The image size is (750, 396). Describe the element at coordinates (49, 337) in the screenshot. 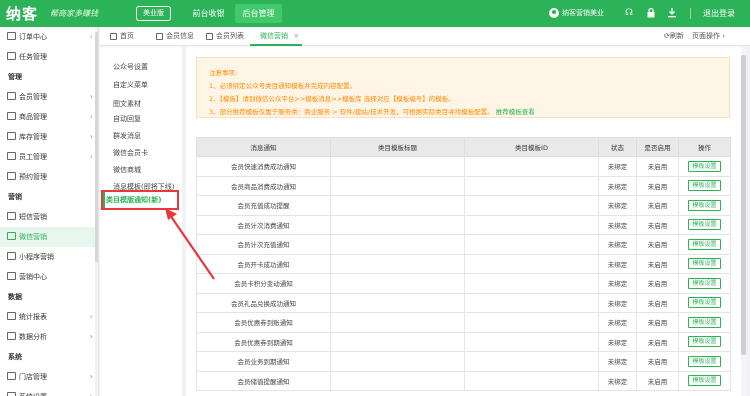

I see `sidebar-item: 数据分析 ›` at that location.